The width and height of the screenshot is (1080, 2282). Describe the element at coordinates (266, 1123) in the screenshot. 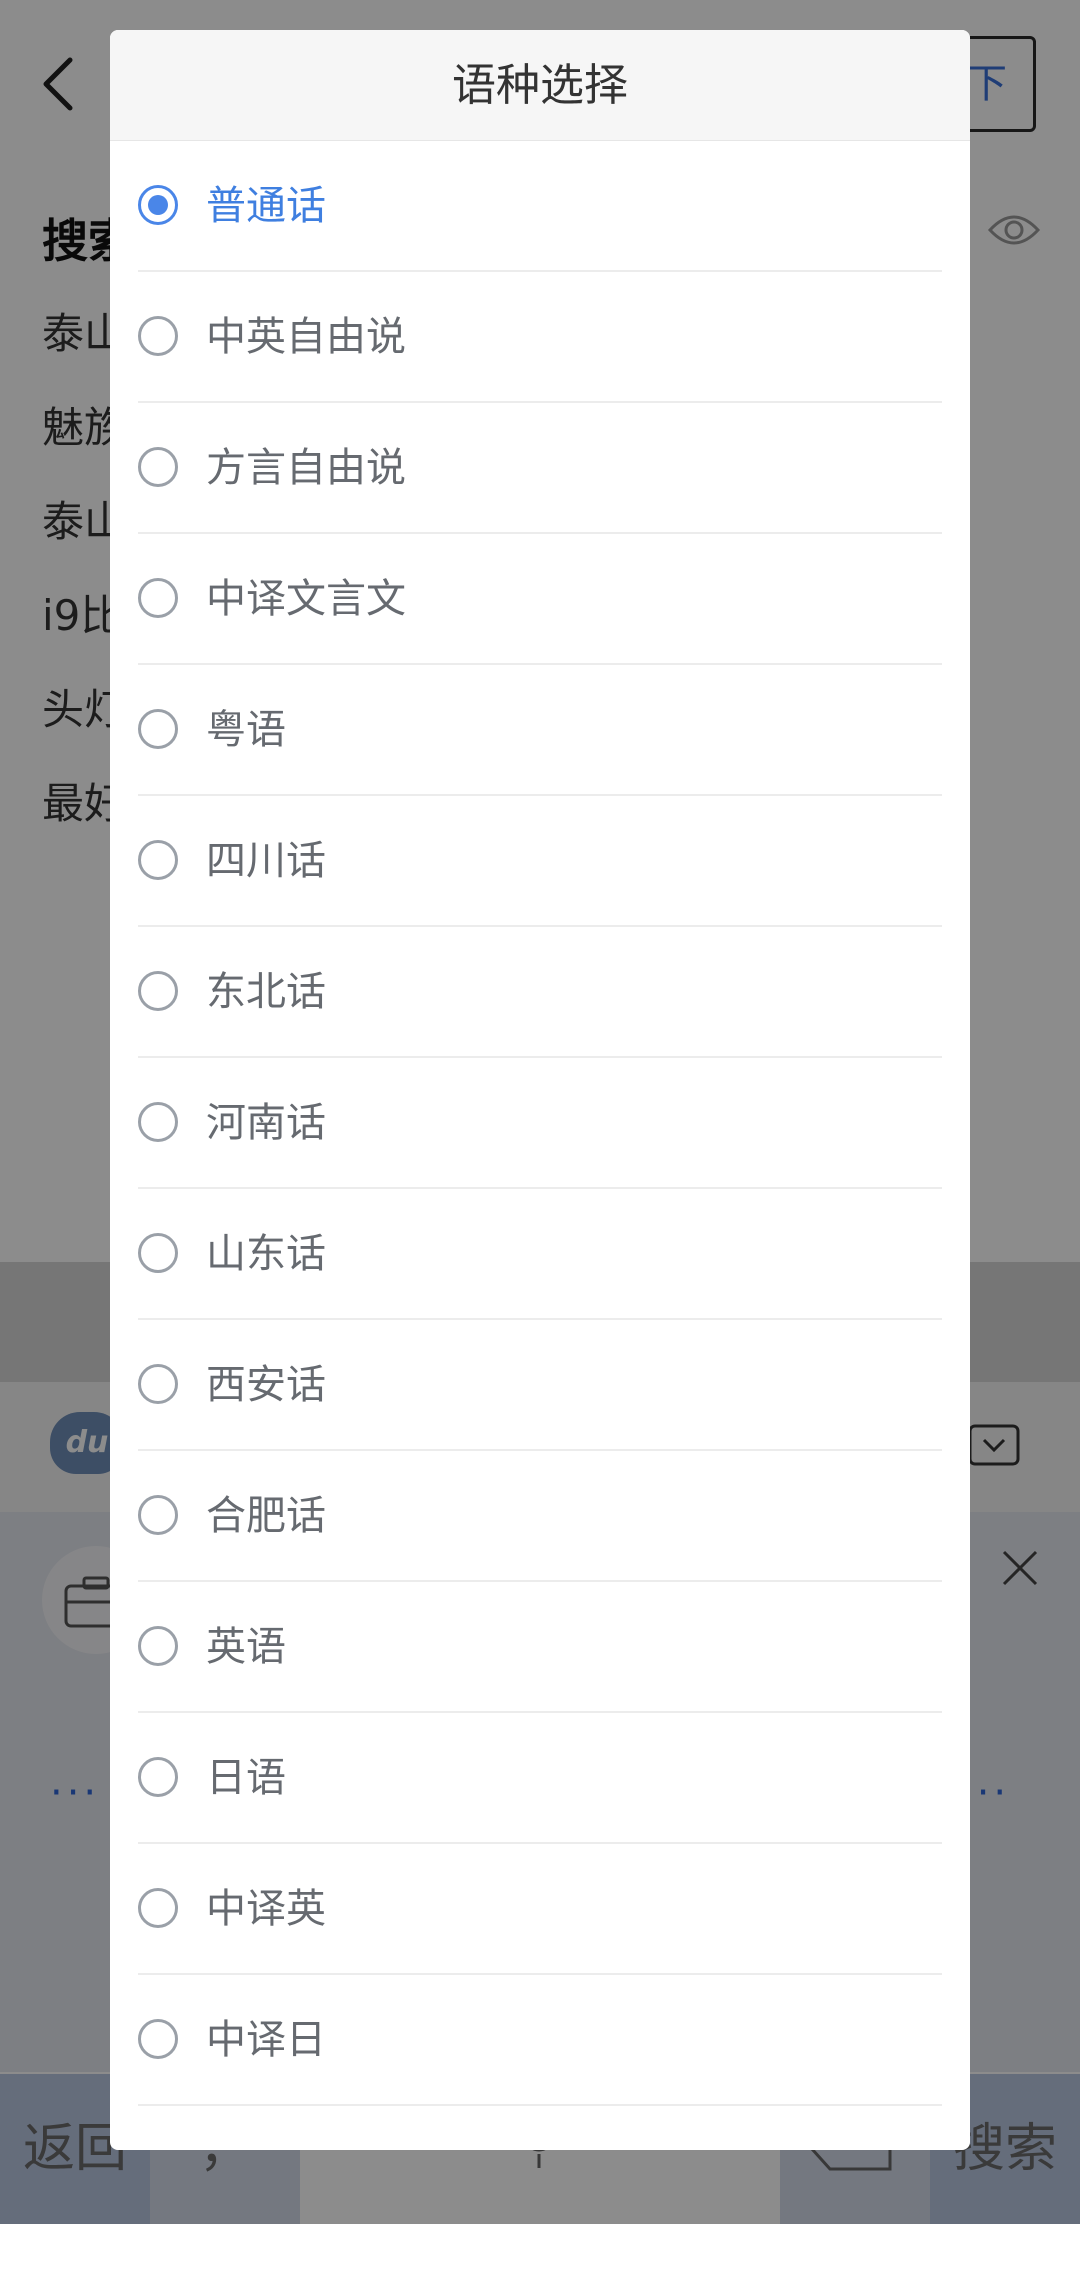

I see `language-option-label: 河南话` at that location.